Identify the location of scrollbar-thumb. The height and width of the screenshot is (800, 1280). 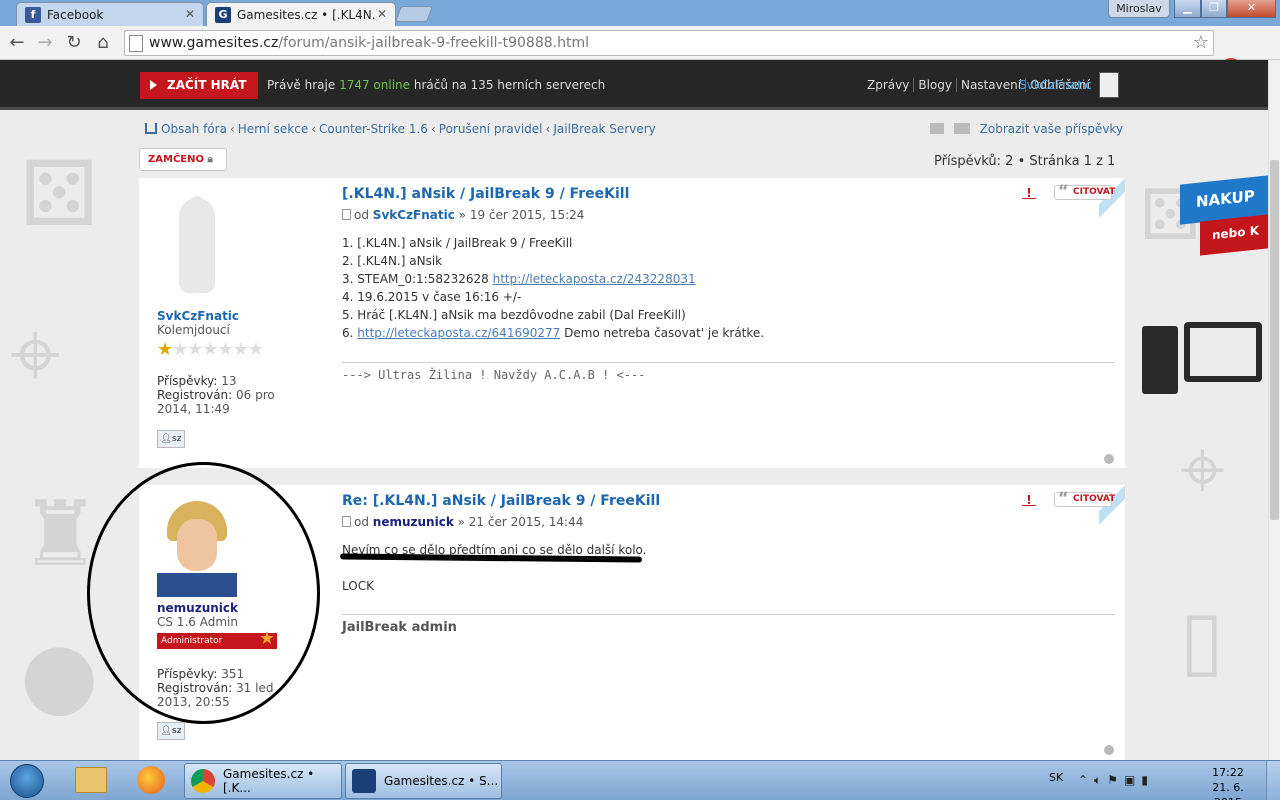
(1274, 340).